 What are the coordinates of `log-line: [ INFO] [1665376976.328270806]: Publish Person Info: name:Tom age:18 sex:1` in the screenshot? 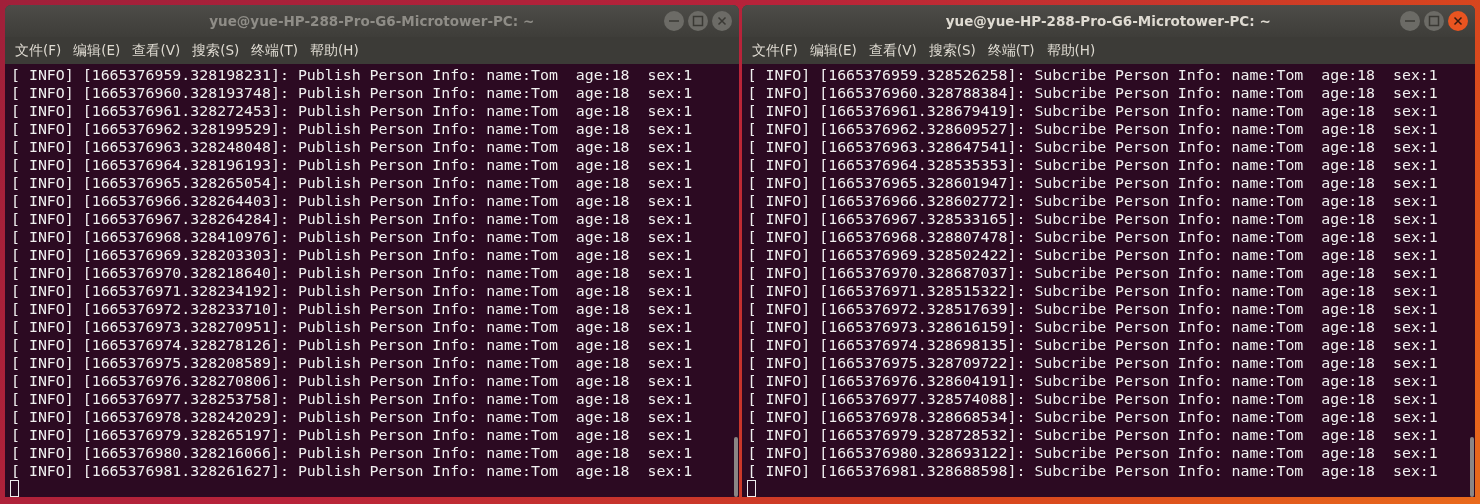 It's located at (352, 381).